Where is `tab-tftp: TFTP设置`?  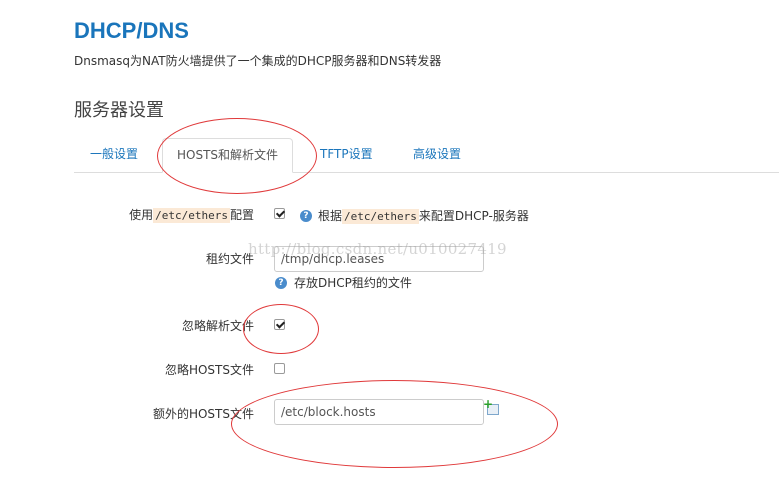
tab-tftp: TFTP设置 is located at coordinates (346, 154).